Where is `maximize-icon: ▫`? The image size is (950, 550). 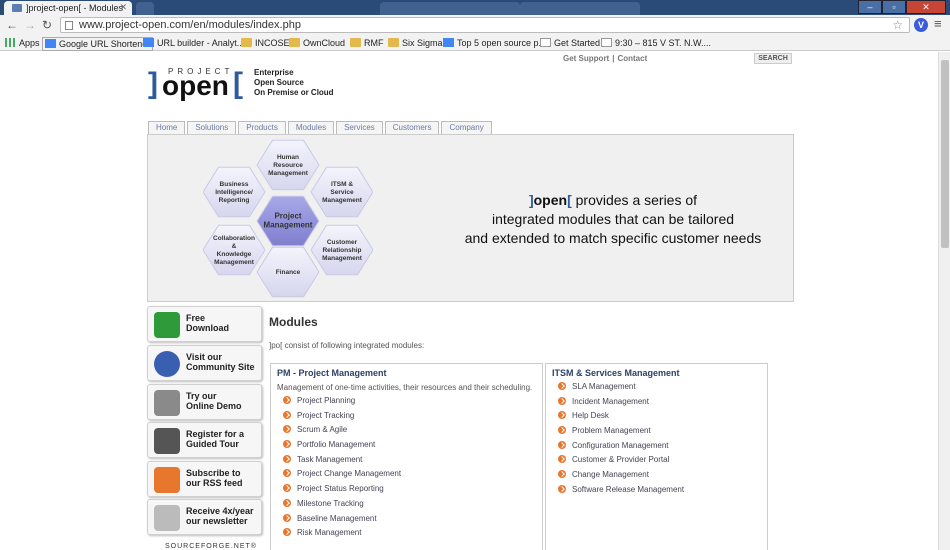
maximize-icon: ▫ is located at coordinates (894, 7).